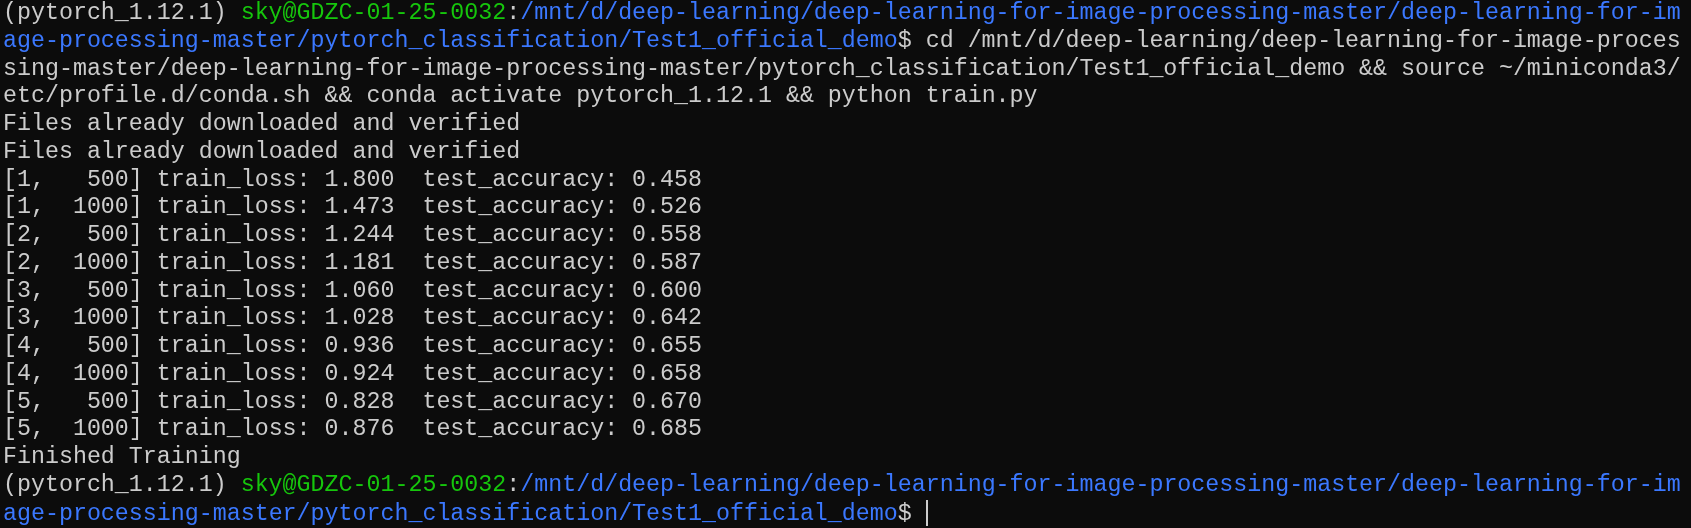 This screenshot has width=1691, height=528. Describe the element at coordinates (842, 68) in the screenshot. I see `output-line: sing-master/deep-learning-for-image-processing-master/pytorch_classification/Test1_official_demo && source ~/miniconda3/` at that location.